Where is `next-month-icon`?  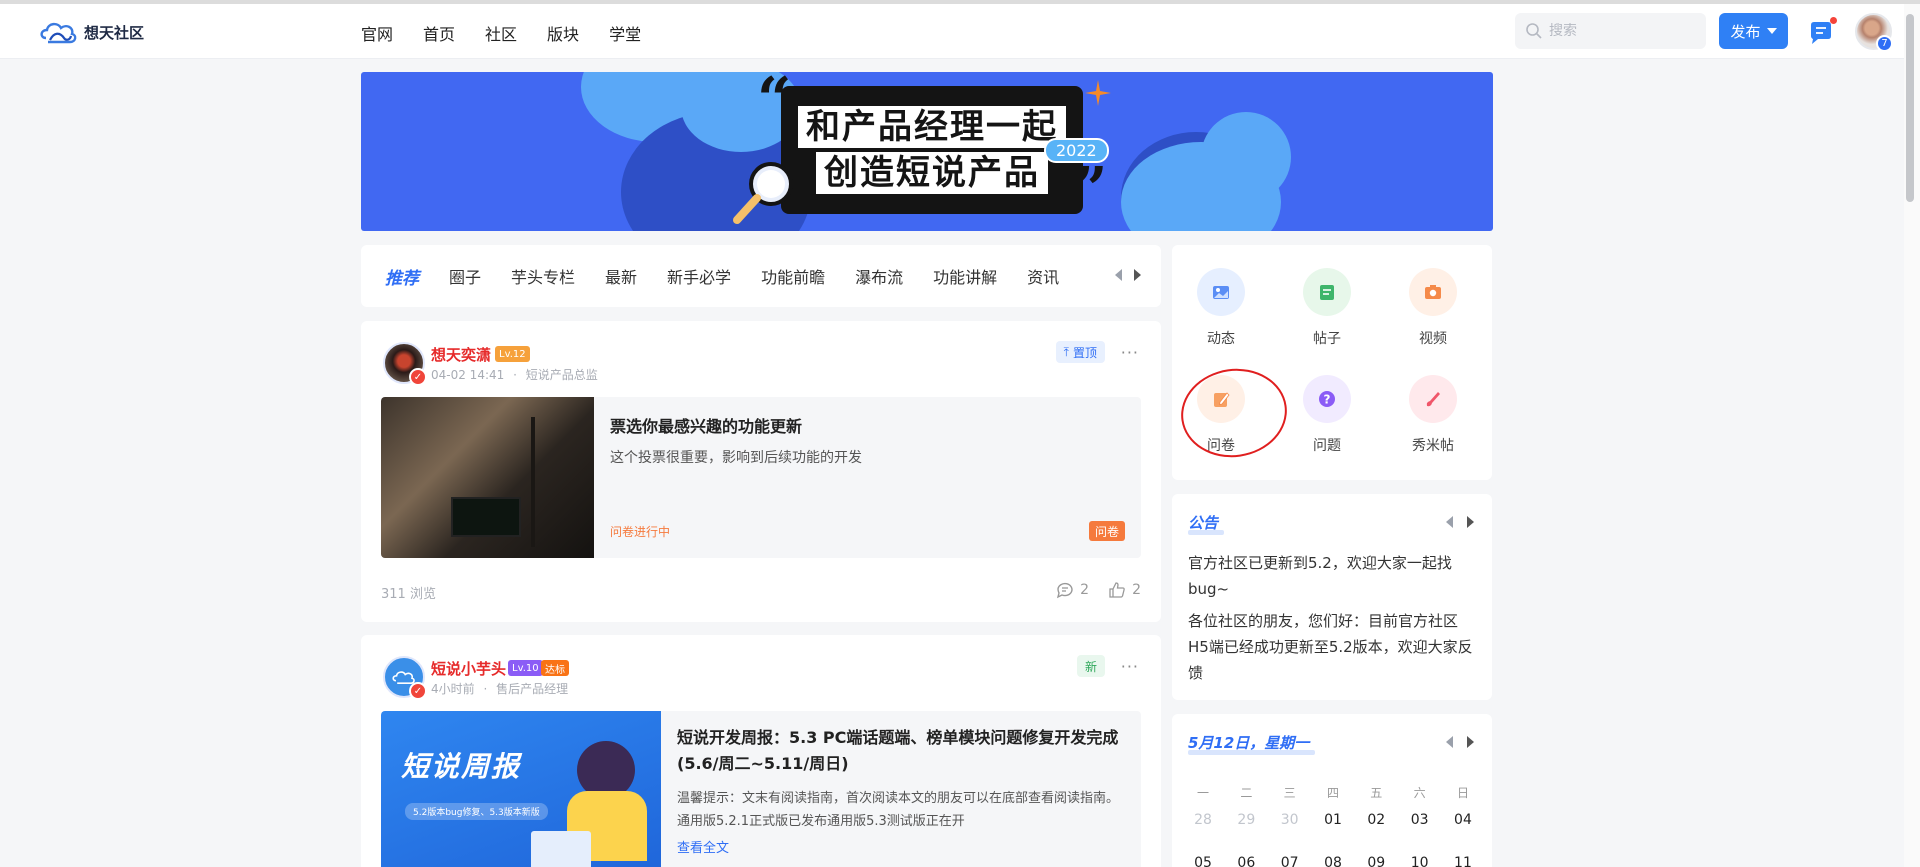
next-month-icon is located at coordinates (1470, 742).